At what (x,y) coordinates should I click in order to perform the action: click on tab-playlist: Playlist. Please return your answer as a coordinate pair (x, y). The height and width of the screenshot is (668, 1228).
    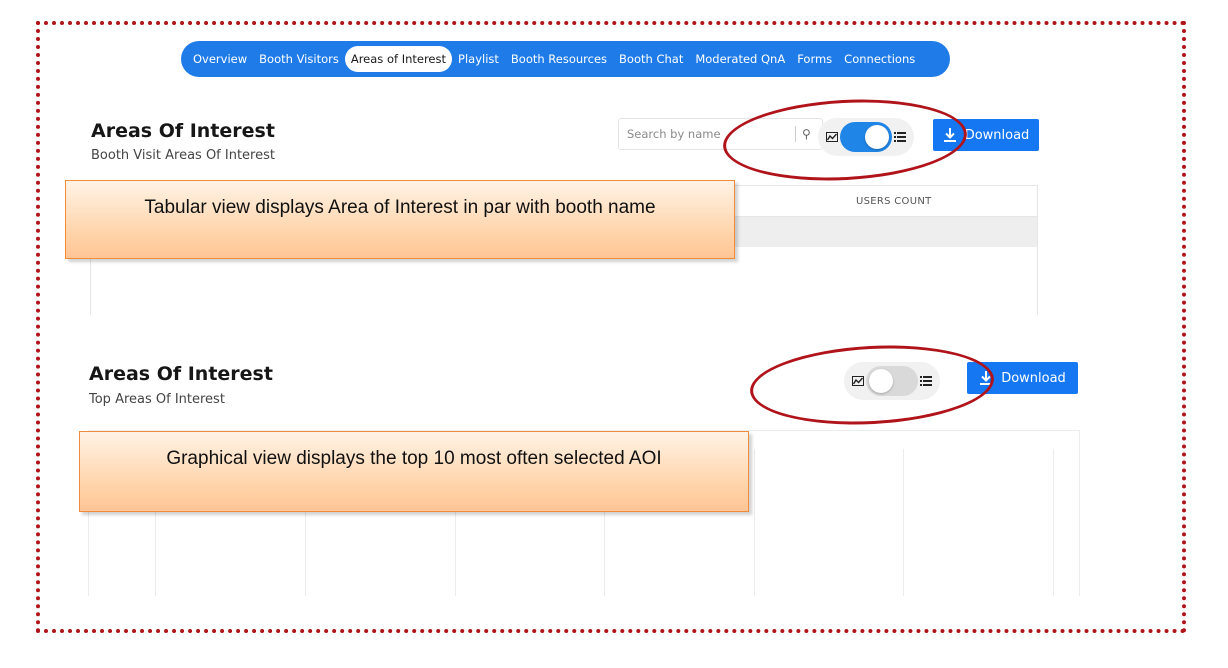
    Looking at the image, I should click on (478, 59).